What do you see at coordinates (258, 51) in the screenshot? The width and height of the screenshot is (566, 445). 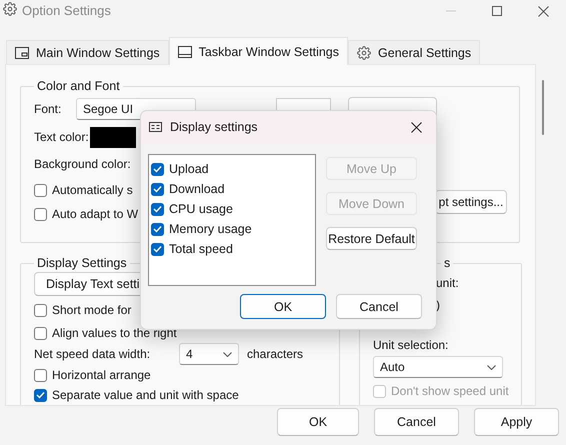 I see `tab: Taskbar Window Settings` at bounding box center [258, 51].